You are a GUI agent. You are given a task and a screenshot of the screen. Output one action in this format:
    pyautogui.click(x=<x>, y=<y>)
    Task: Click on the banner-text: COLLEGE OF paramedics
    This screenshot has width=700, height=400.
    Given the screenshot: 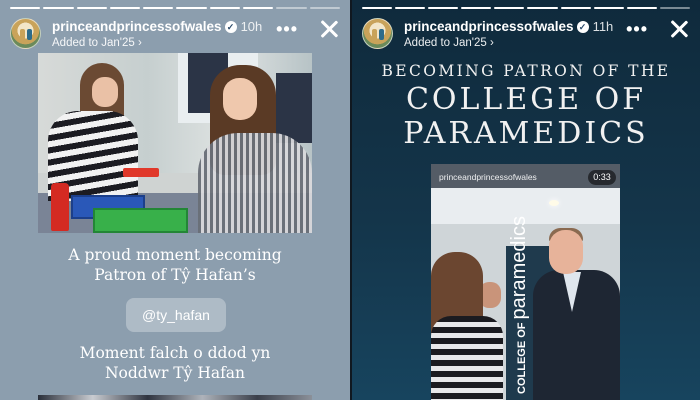 What is the action you would take?
    pyautogui.click(x=519, y=305)
    